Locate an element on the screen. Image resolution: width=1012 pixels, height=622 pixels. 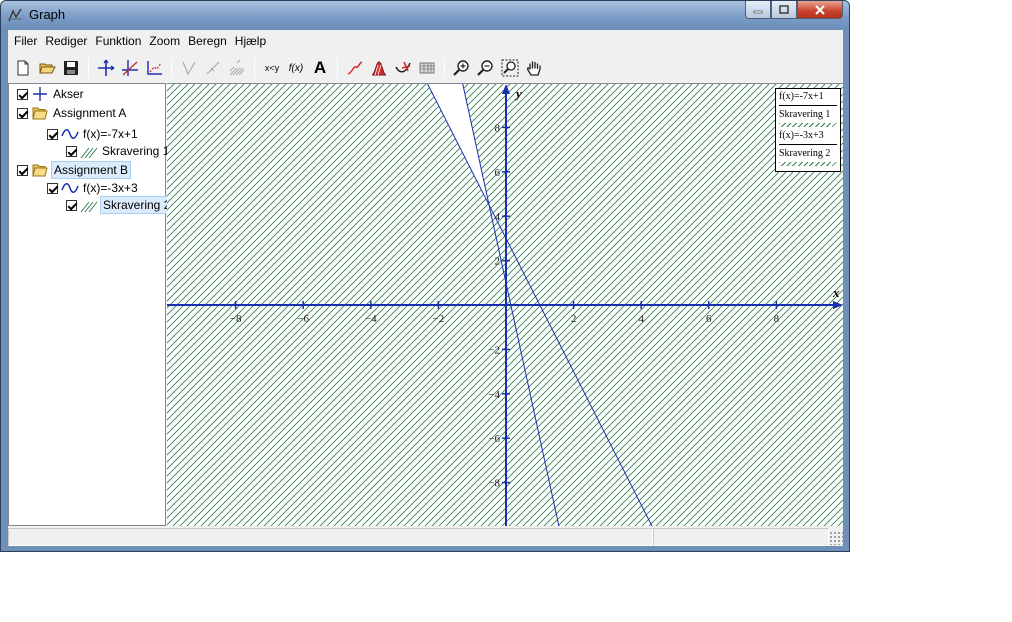
insert-function-icon: f(x) is located at coordinates (296, 68).